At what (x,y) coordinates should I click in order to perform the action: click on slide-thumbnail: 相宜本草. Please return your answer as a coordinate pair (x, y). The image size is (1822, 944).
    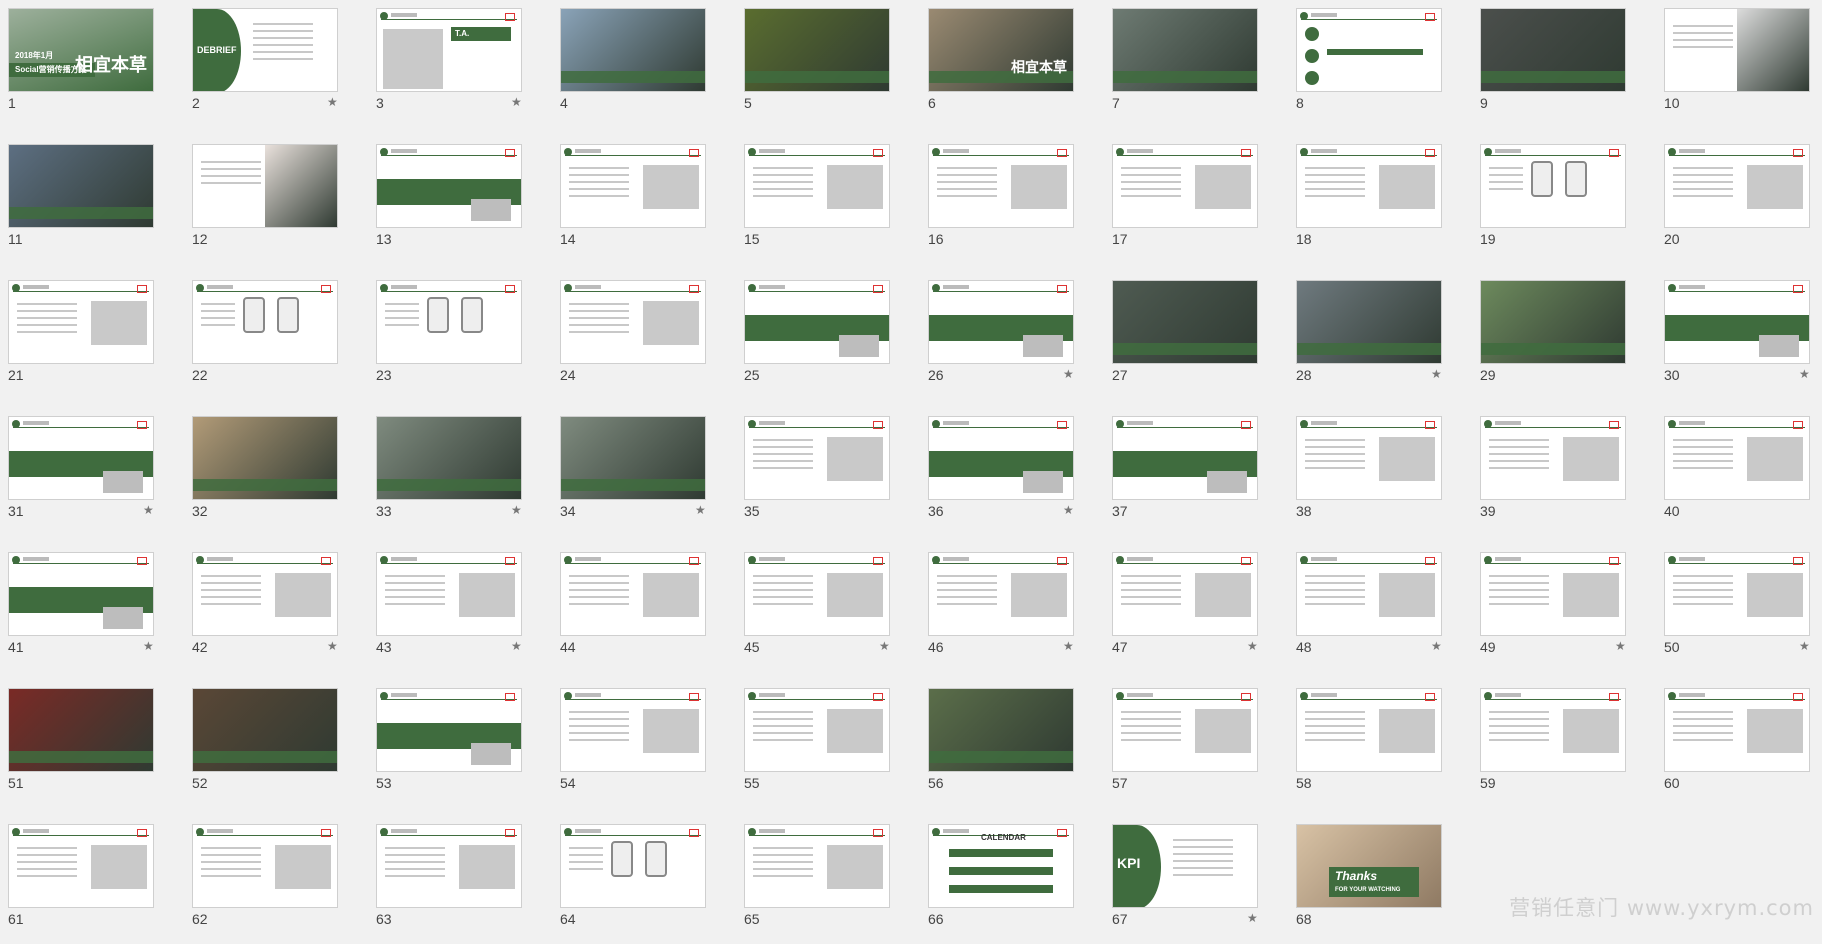
    Looking at the image, I should click on (1001, 50).